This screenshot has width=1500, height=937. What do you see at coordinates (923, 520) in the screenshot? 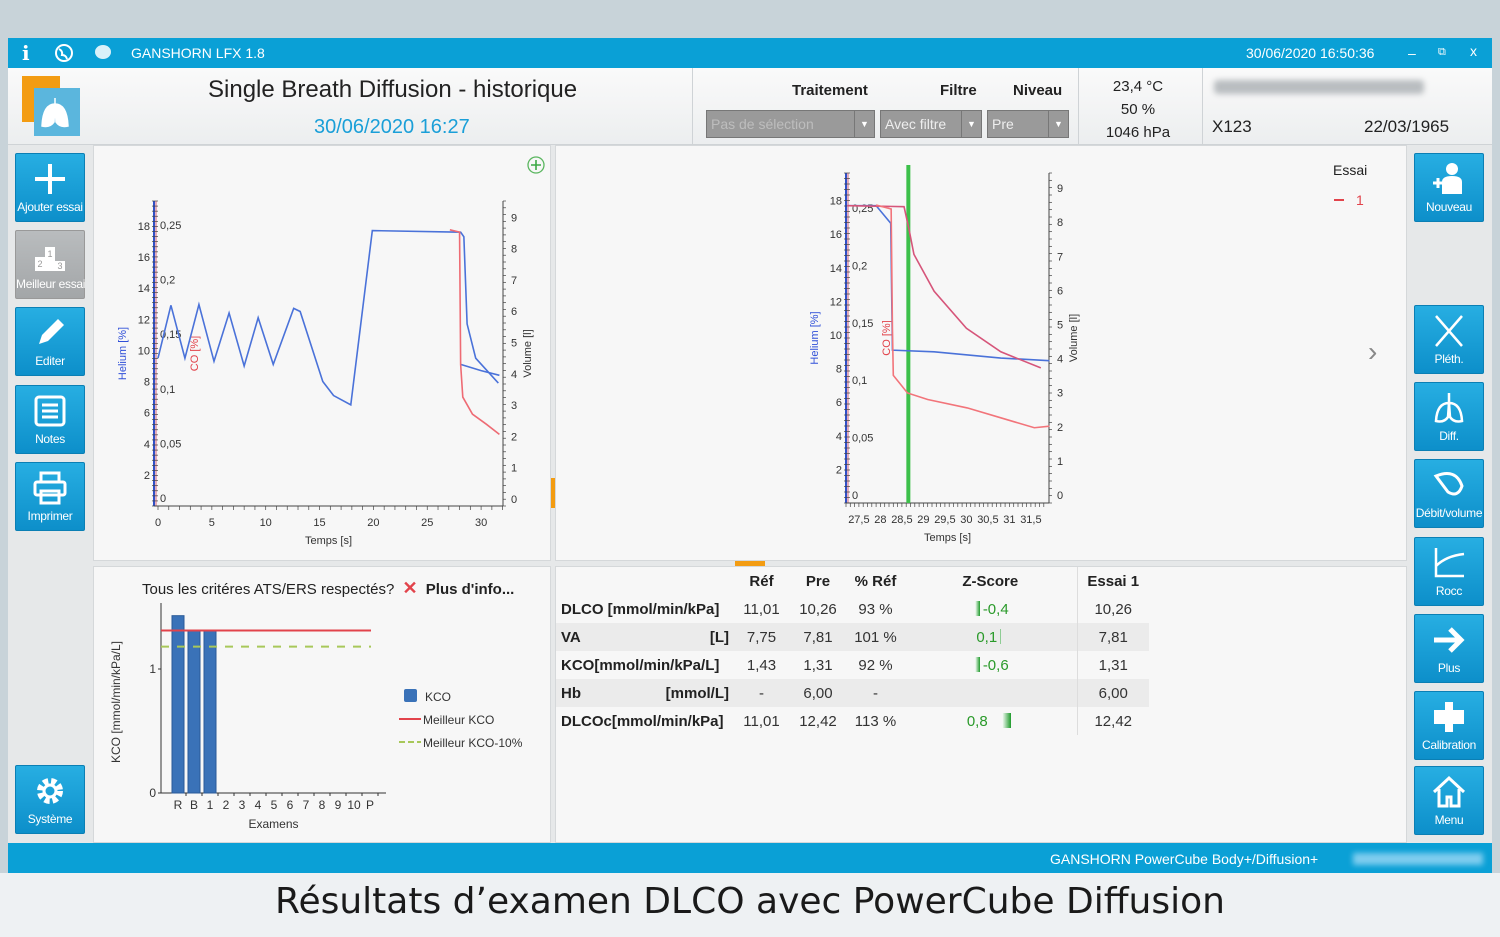
I see `x-tick-label: 29` at bounding box center [923, 520].